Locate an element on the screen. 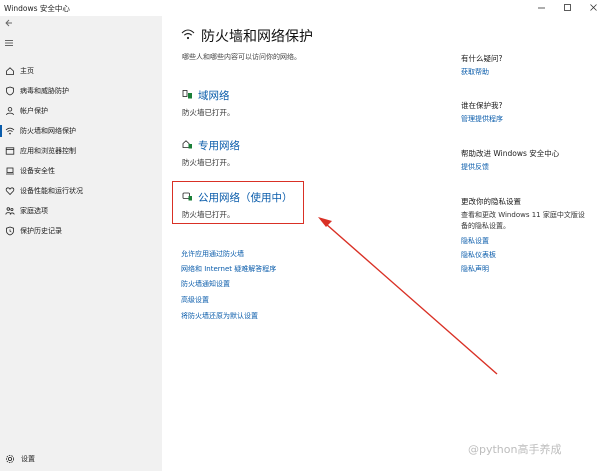 The height and width of the screenshot is (471, 608). annotation-arrow is located at coordinates (408, 296).